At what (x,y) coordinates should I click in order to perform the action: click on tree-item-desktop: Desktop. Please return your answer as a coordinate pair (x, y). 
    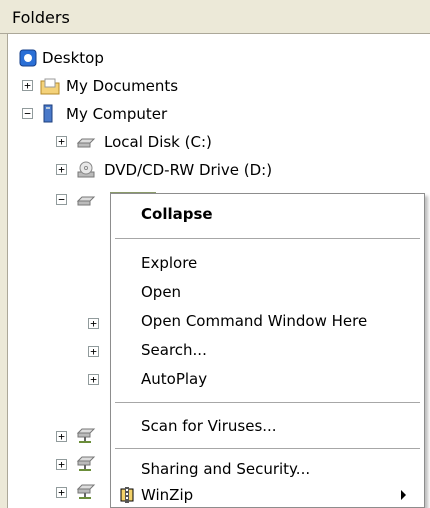
    Looking at the image, I should click on (100, 58).